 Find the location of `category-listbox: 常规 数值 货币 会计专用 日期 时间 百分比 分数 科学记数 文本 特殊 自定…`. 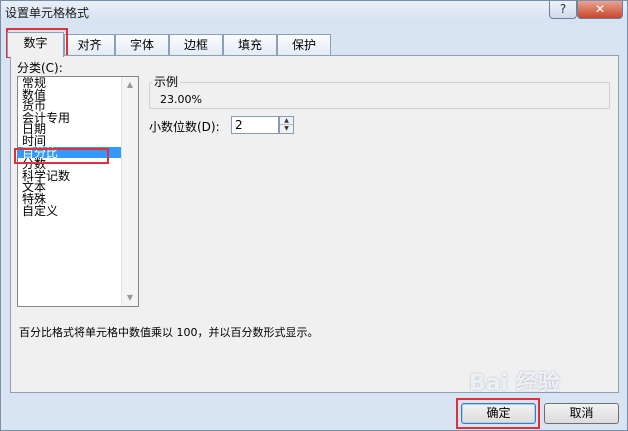

category-listbox: 常规 数值 货币 会计专用 日期 时间 百分比 分数 科学记数 文本 特殊 自定… is located at coordinates (78, 191).